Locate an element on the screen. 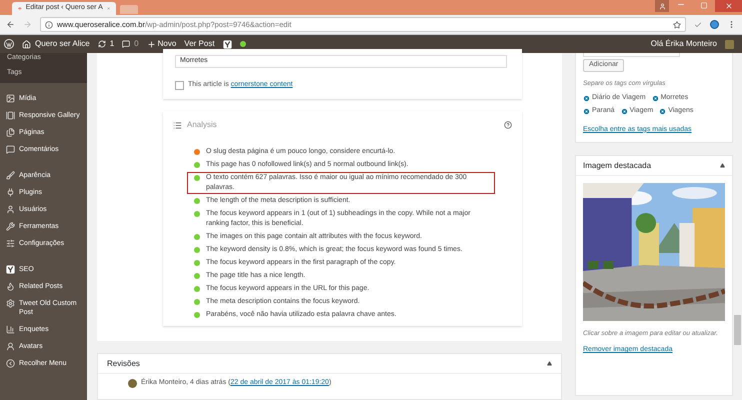  back-icon is located at coordinates (10, 24).